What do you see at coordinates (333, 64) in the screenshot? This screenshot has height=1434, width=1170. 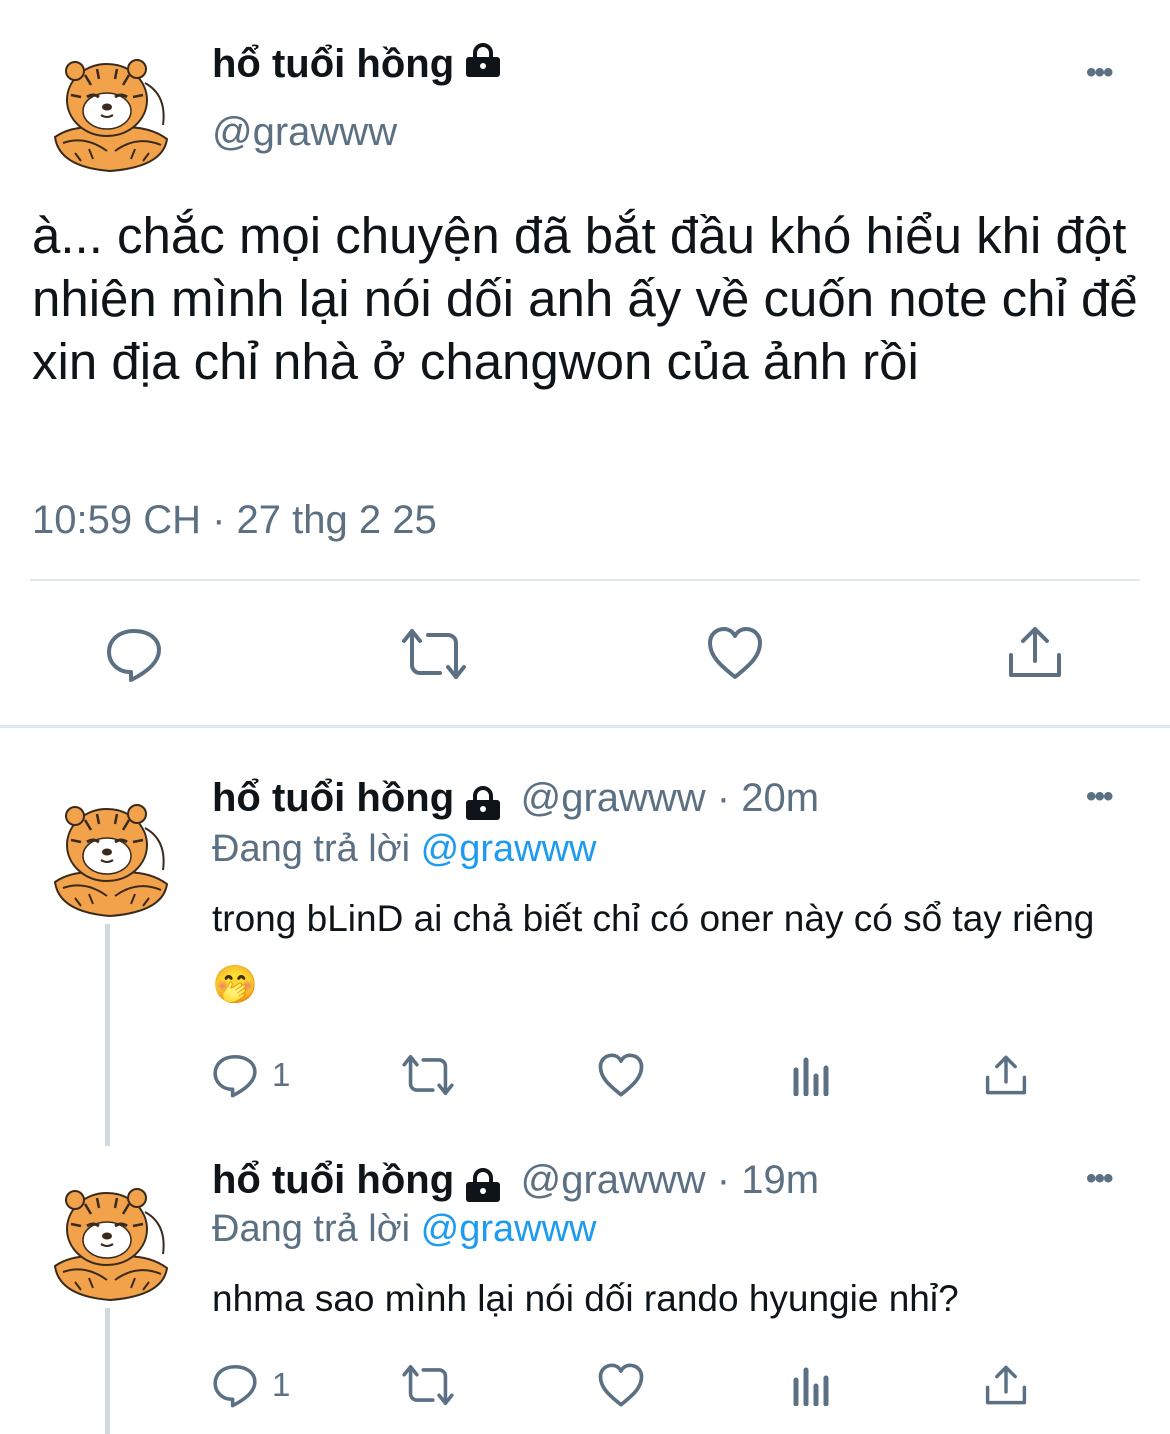 I see `display-name-text: hổ tuổi hồng` at bounding box center [333, 64].